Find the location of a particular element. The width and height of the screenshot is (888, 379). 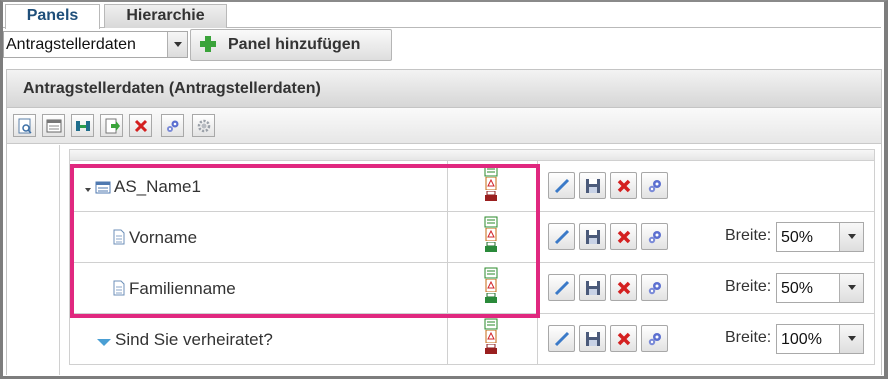

add-panel-button: Panel hinzufügen is located at coordinates (291, 45).